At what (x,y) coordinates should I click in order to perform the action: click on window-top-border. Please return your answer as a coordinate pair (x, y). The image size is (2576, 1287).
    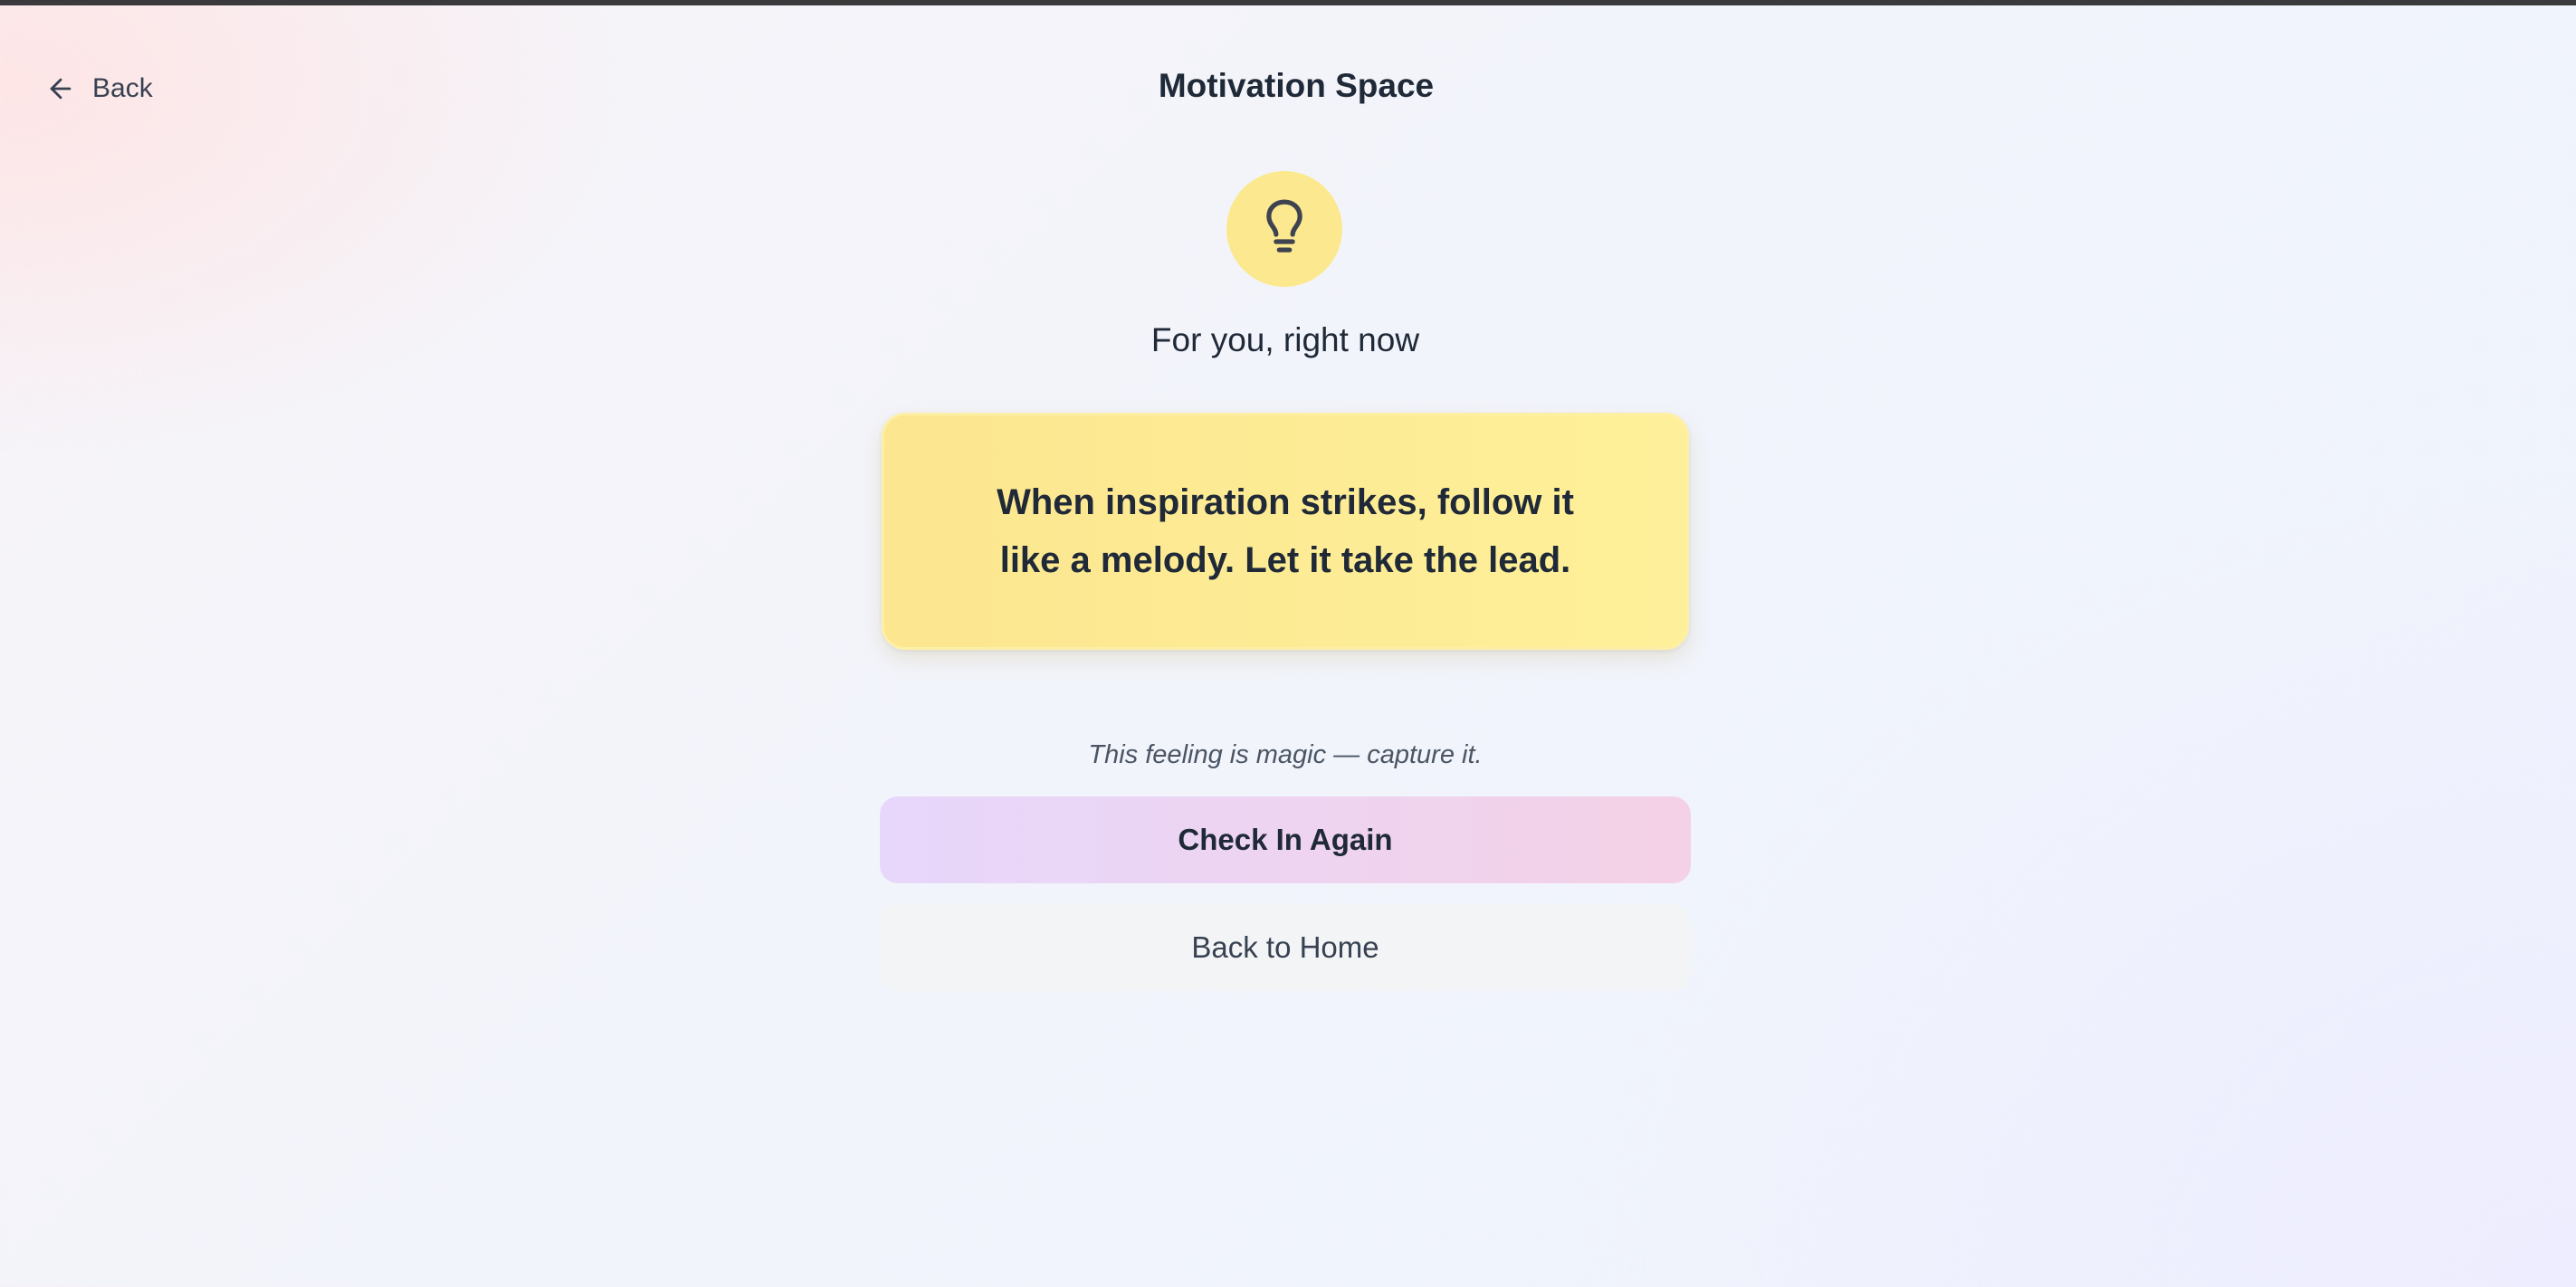
    Looking at the image, I should click on (1288, 2).